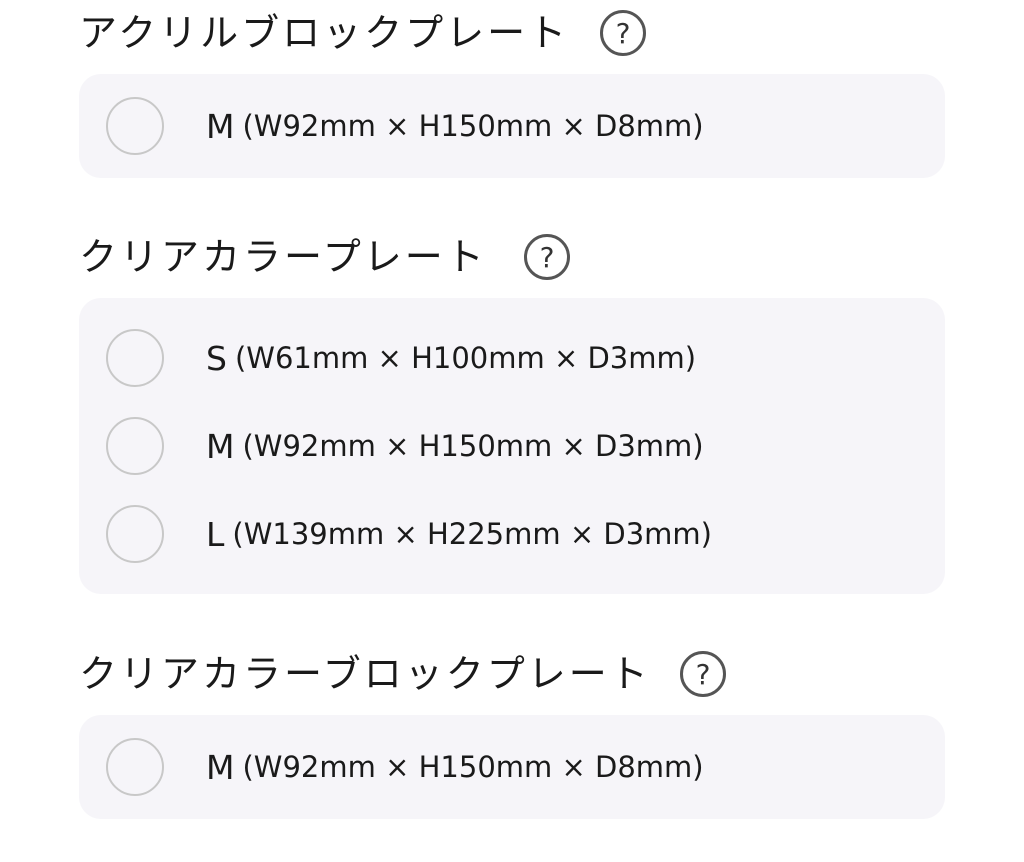 This screenshot has height=862, width=1024. I want to click on section-header: クリアカラーブロックプレート ?, so click(512, 674).